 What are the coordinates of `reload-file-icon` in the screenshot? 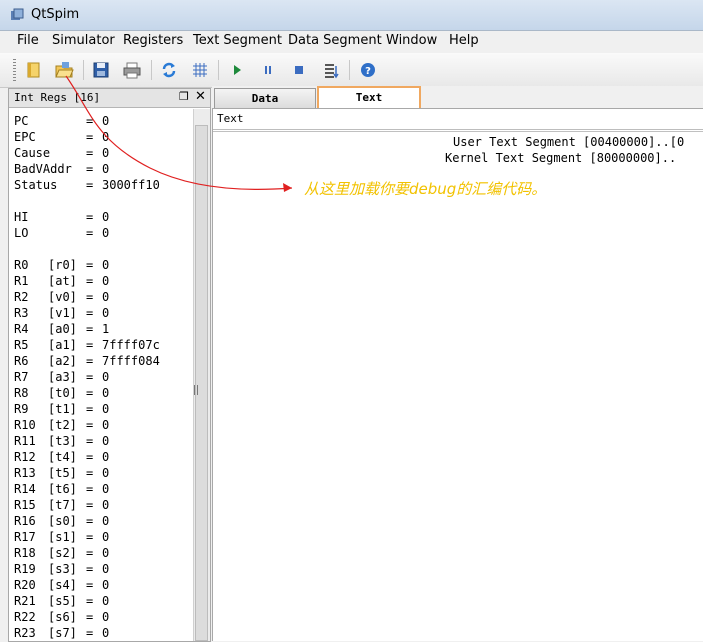 It's located at (64, 70).